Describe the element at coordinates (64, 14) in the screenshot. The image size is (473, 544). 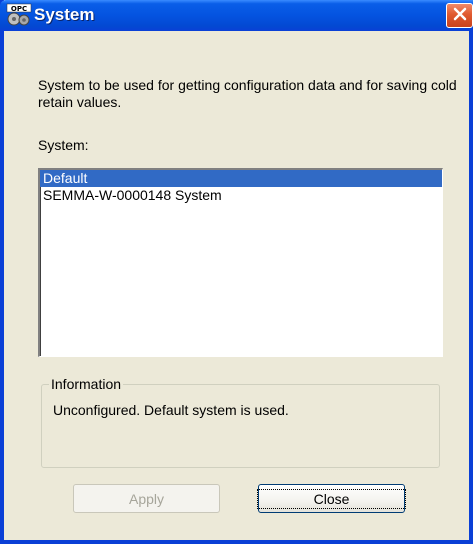
I see `window-title: System` at that location.